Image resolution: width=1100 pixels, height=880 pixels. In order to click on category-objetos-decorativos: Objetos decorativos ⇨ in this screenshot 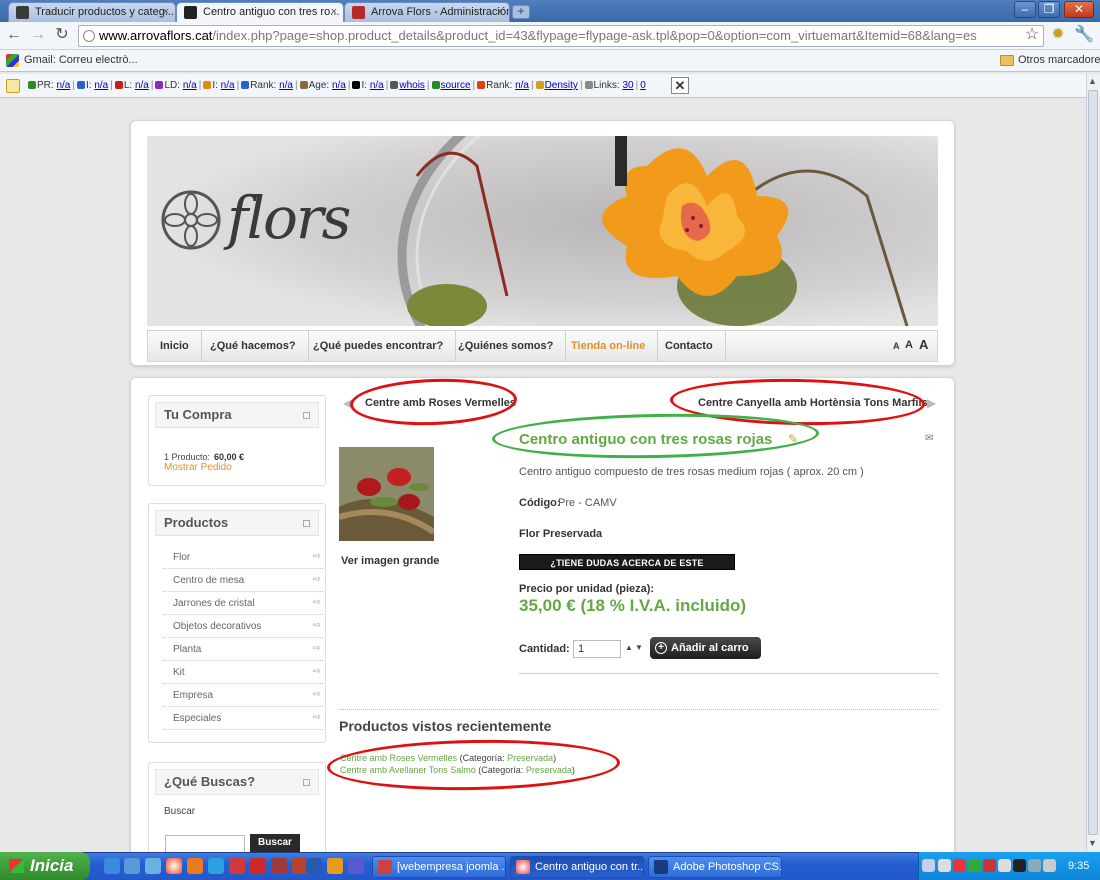, I will do `click(243, 626)`.